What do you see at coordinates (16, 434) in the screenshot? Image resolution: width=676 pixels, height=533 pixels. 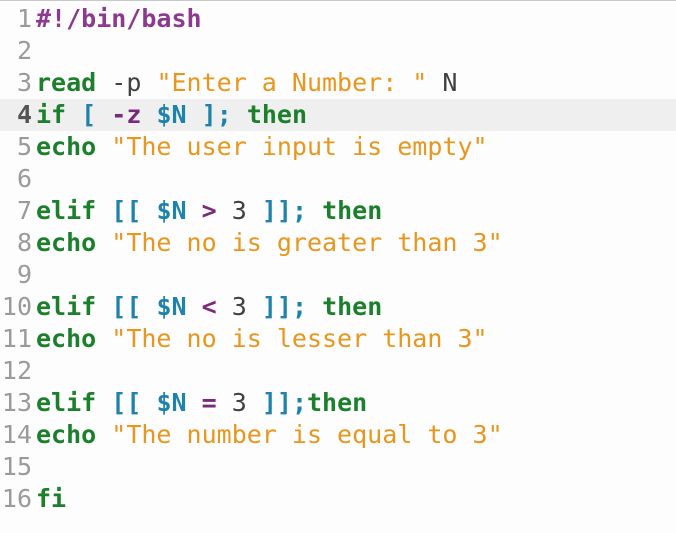 I see `line-number: 14` at bounding box center [16, 434].